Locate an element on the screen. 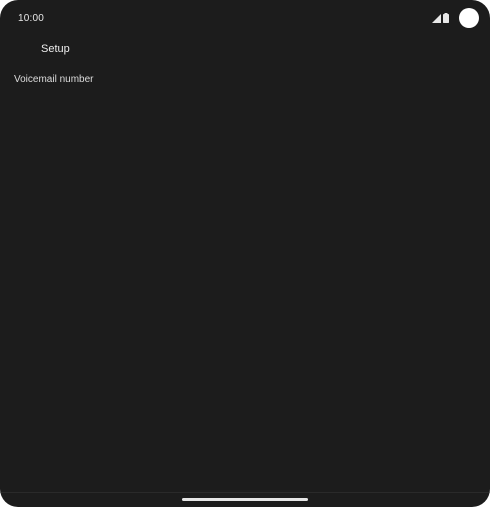  page-title: Setup is located at coordinates (55, 49).